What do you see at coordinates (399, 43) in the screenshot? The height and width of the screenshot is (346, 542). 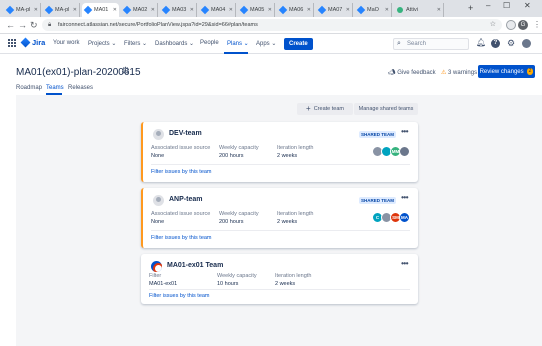 I see `search-icon: ⌕` at bounding box center [399, 43].